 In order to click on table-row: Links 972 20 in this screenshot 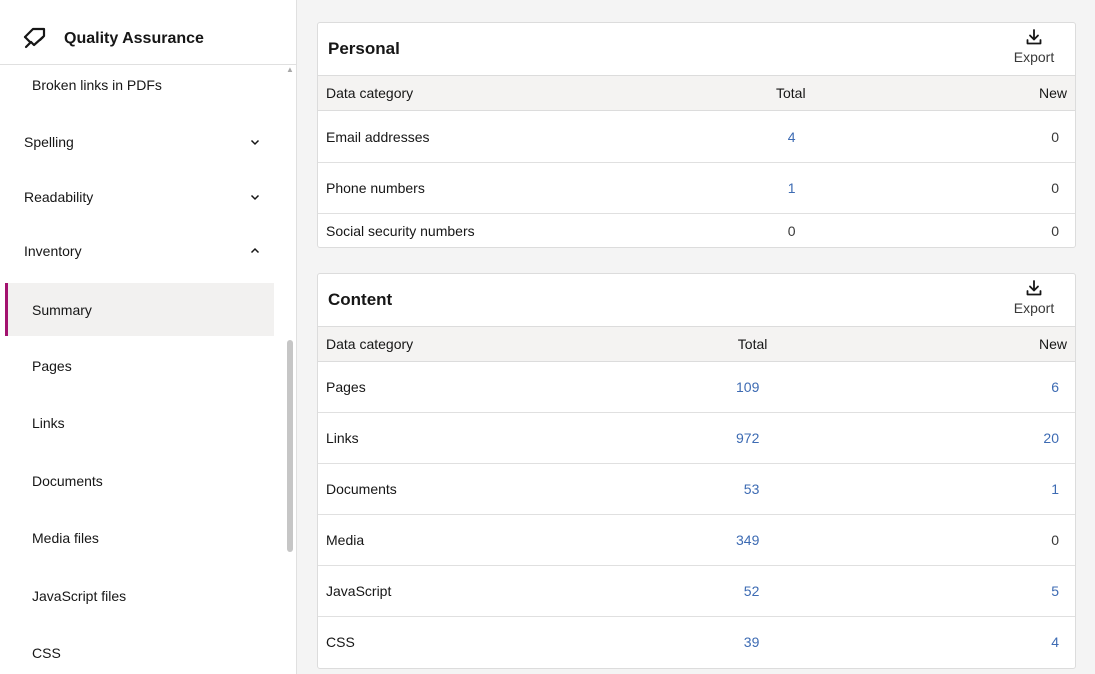, I will do `click(696, 438)`.